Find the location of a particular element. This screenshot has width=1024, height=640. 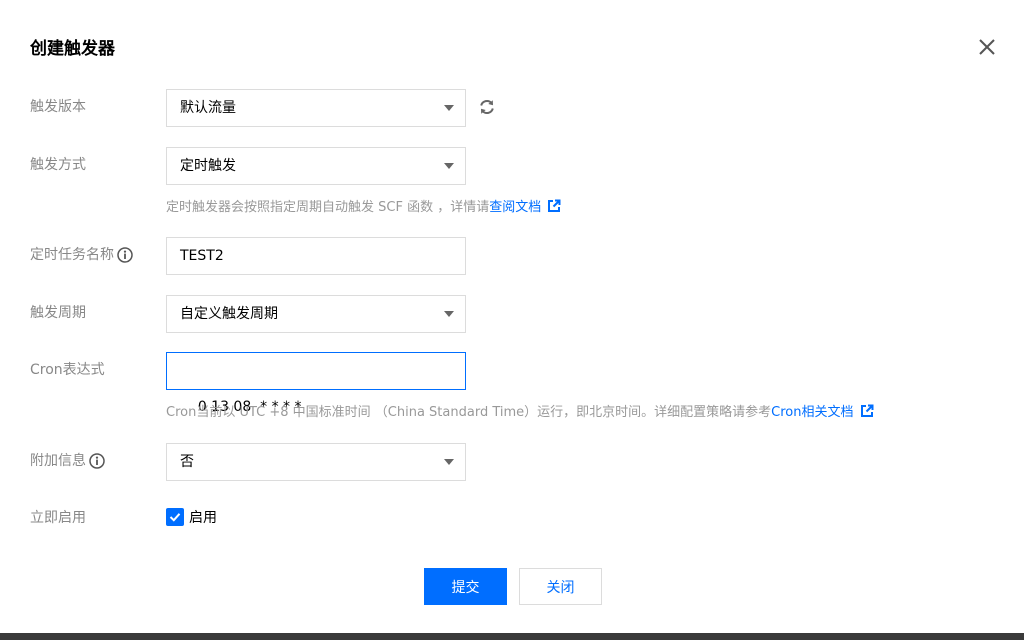

task-name-input: TEST2 is located at coordinates (316, 256).